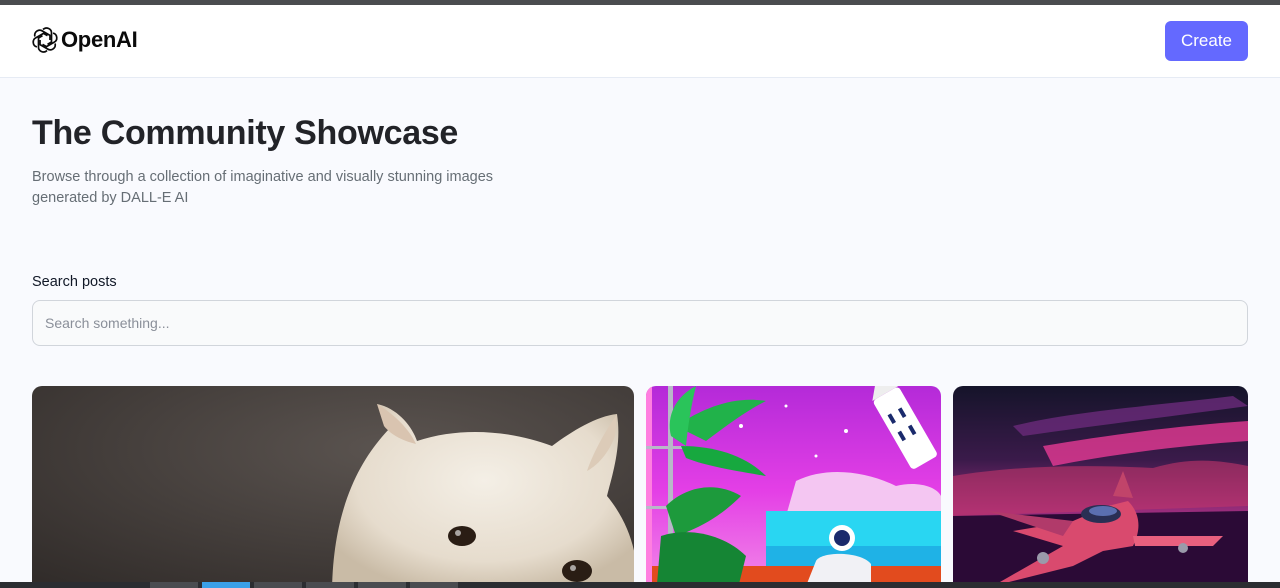  Describe the element at coordinates (640, 585) in the screenshot. I see `taskbar` at that location.